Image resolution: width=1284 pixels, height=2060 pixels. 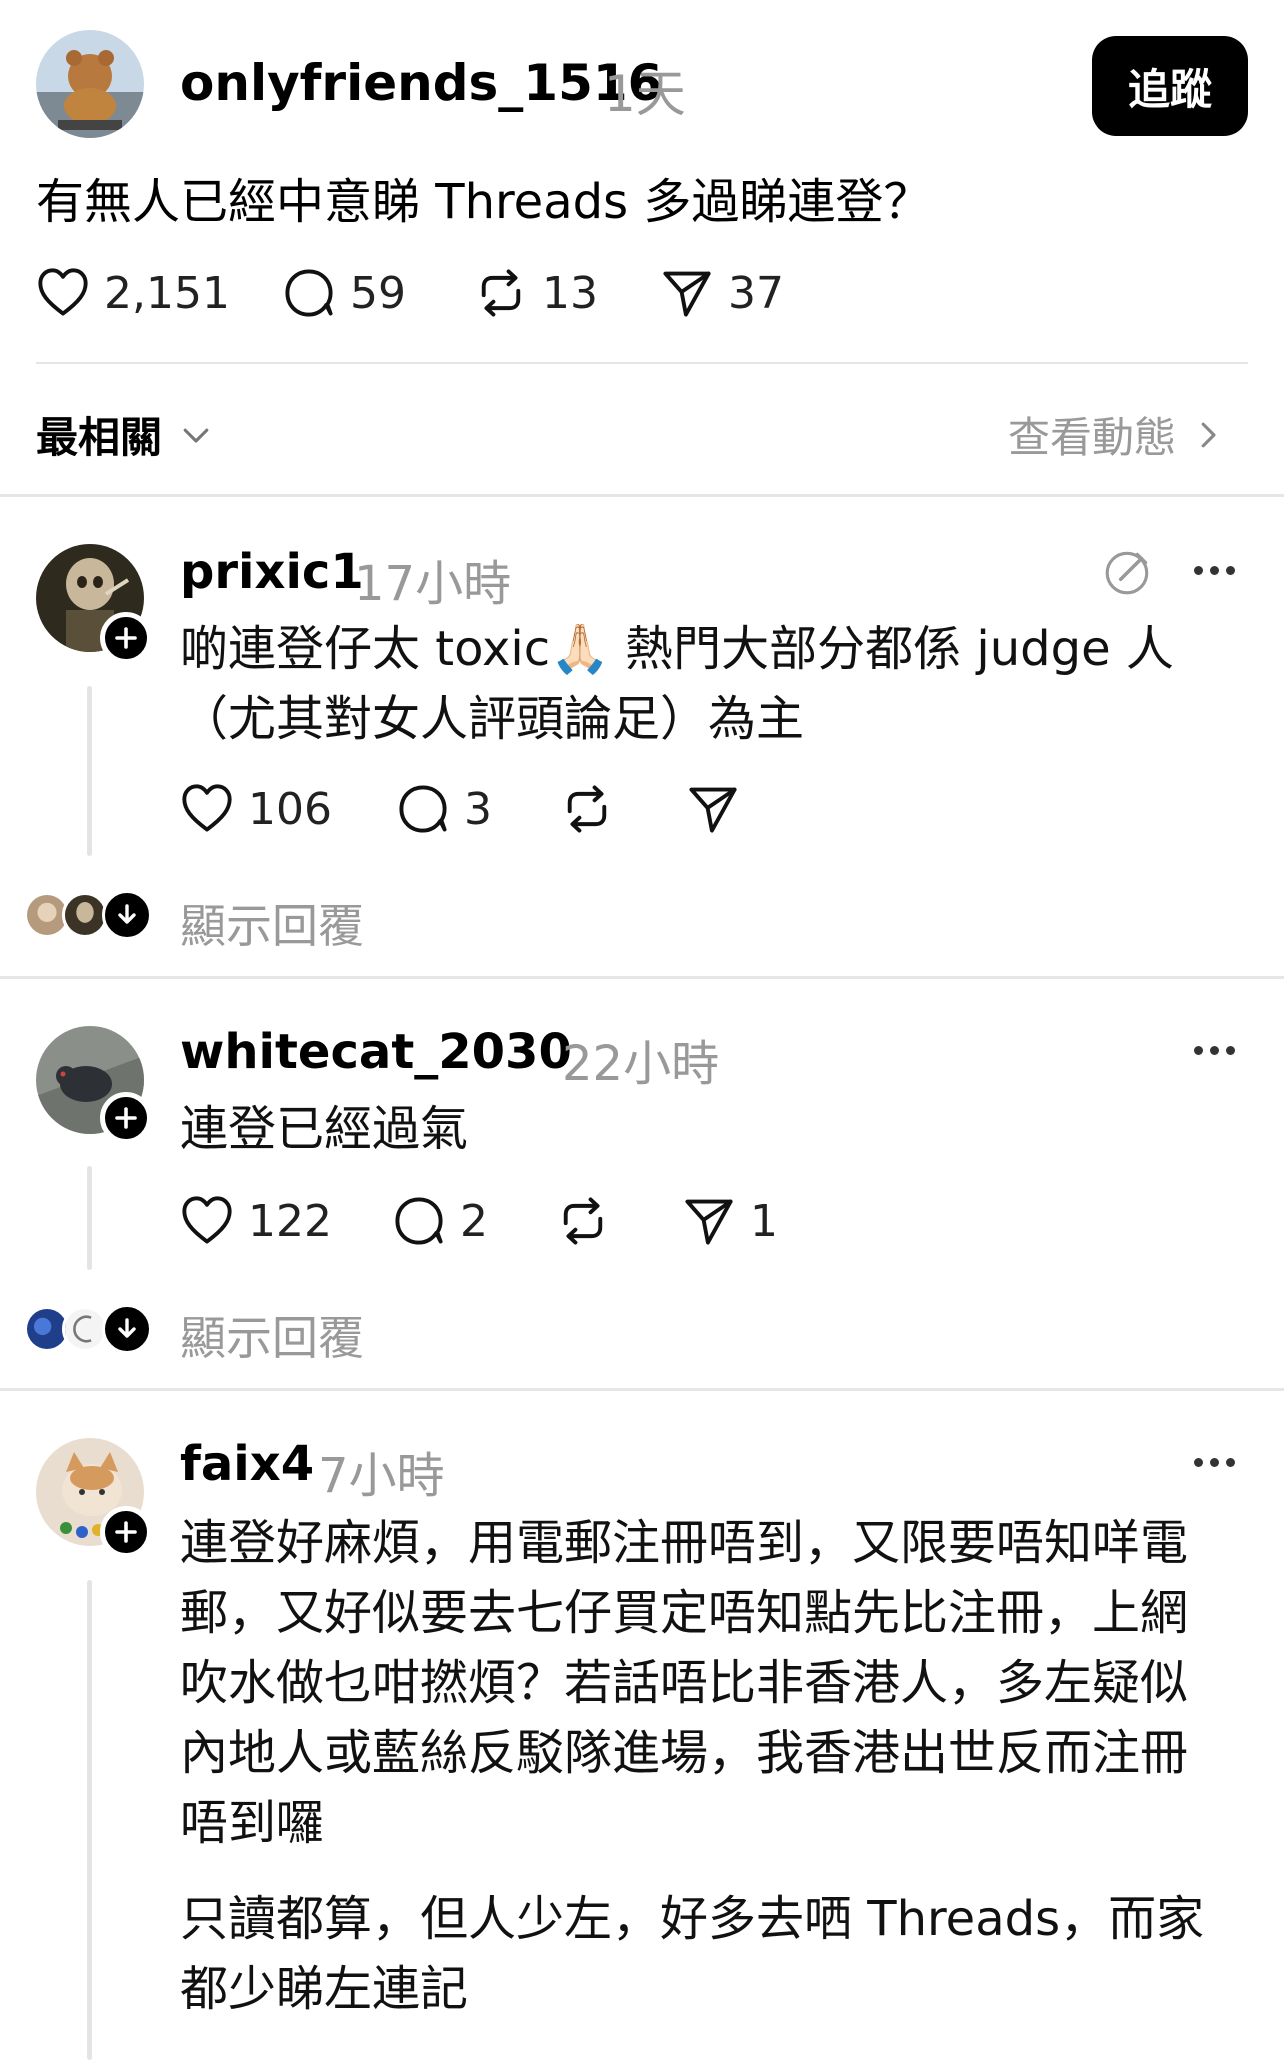 I want to click on follow-button: 追蹤, so click(x=1170, y=86).